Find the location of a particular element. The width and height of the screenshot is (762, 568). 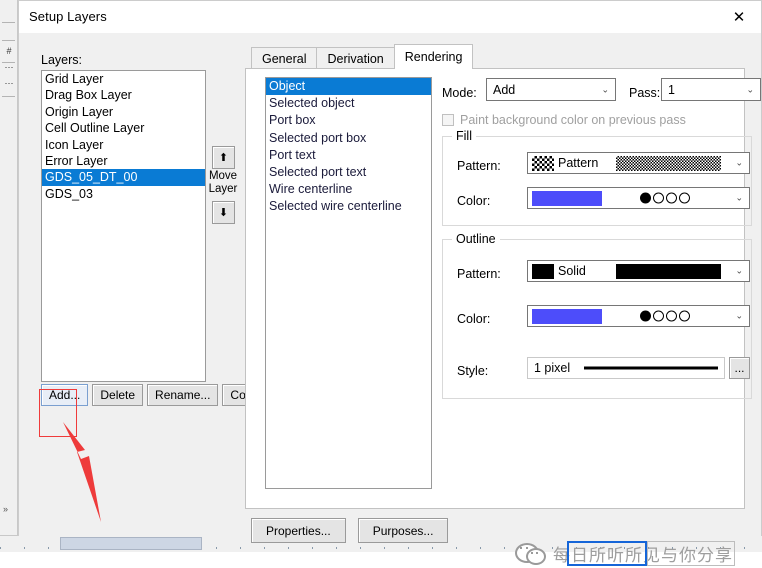

render-target-item: Selected wire centerline is located at coordinates (348, 206).